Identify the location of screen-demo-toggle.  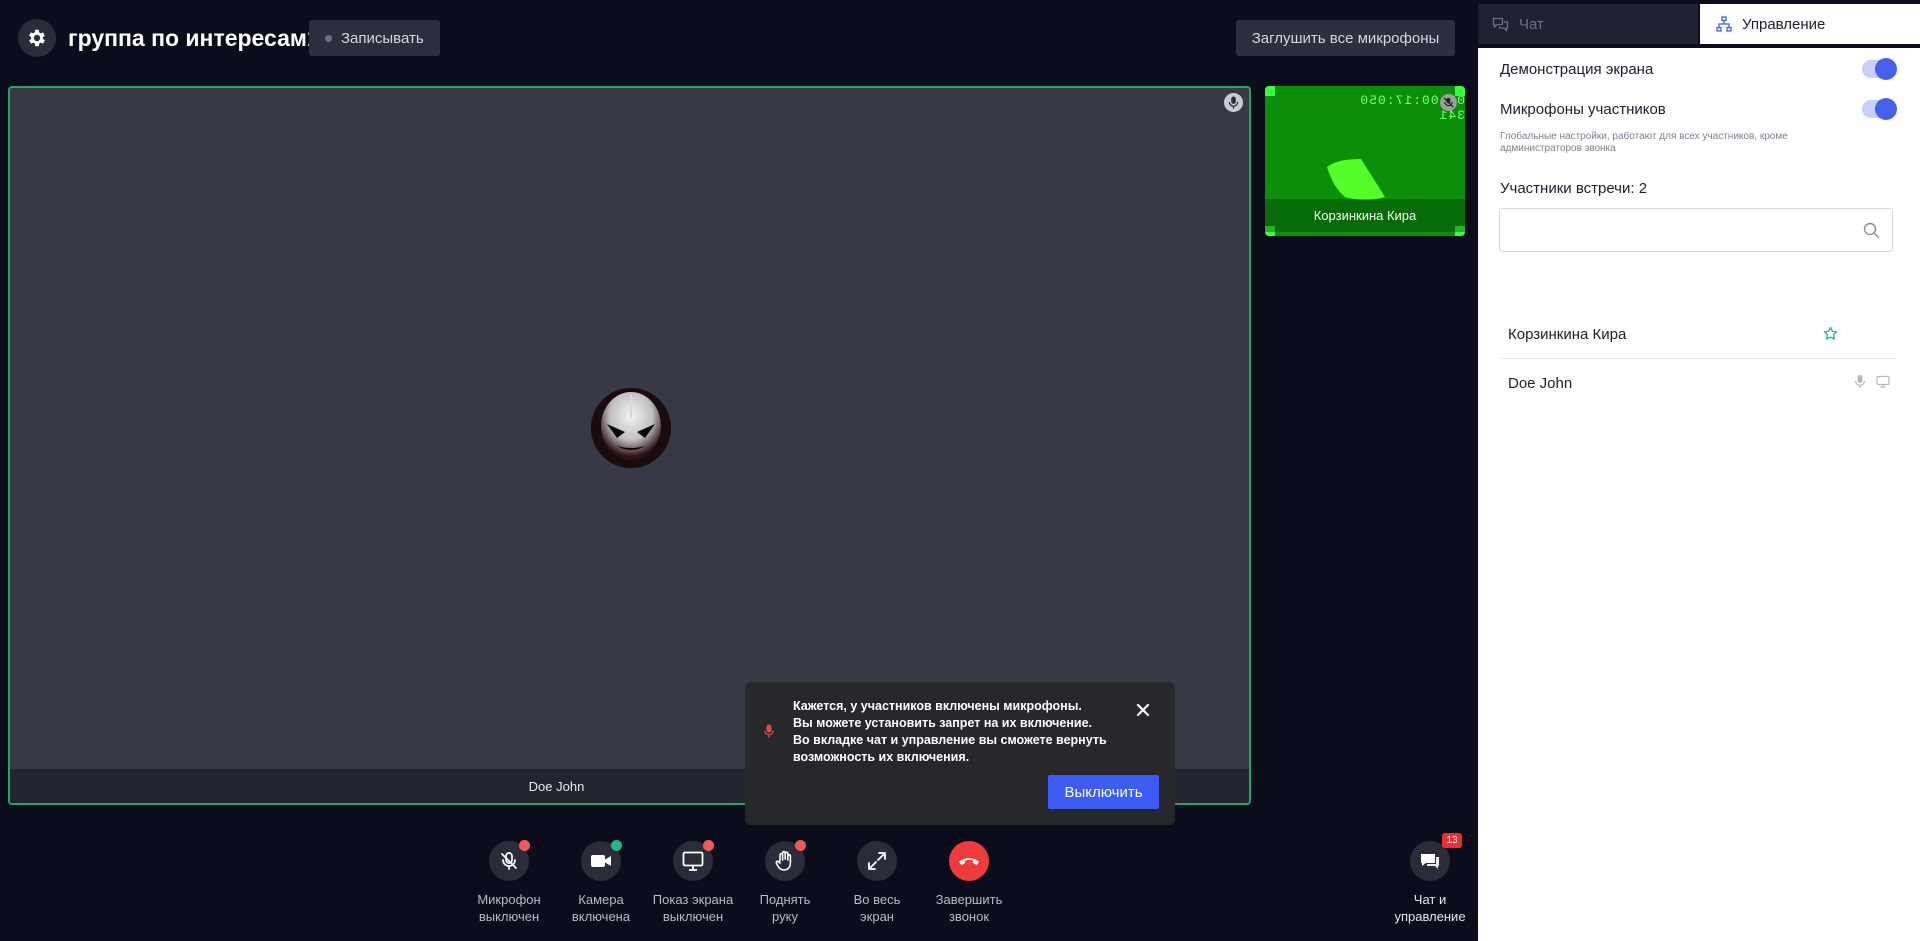
(1879, 69).